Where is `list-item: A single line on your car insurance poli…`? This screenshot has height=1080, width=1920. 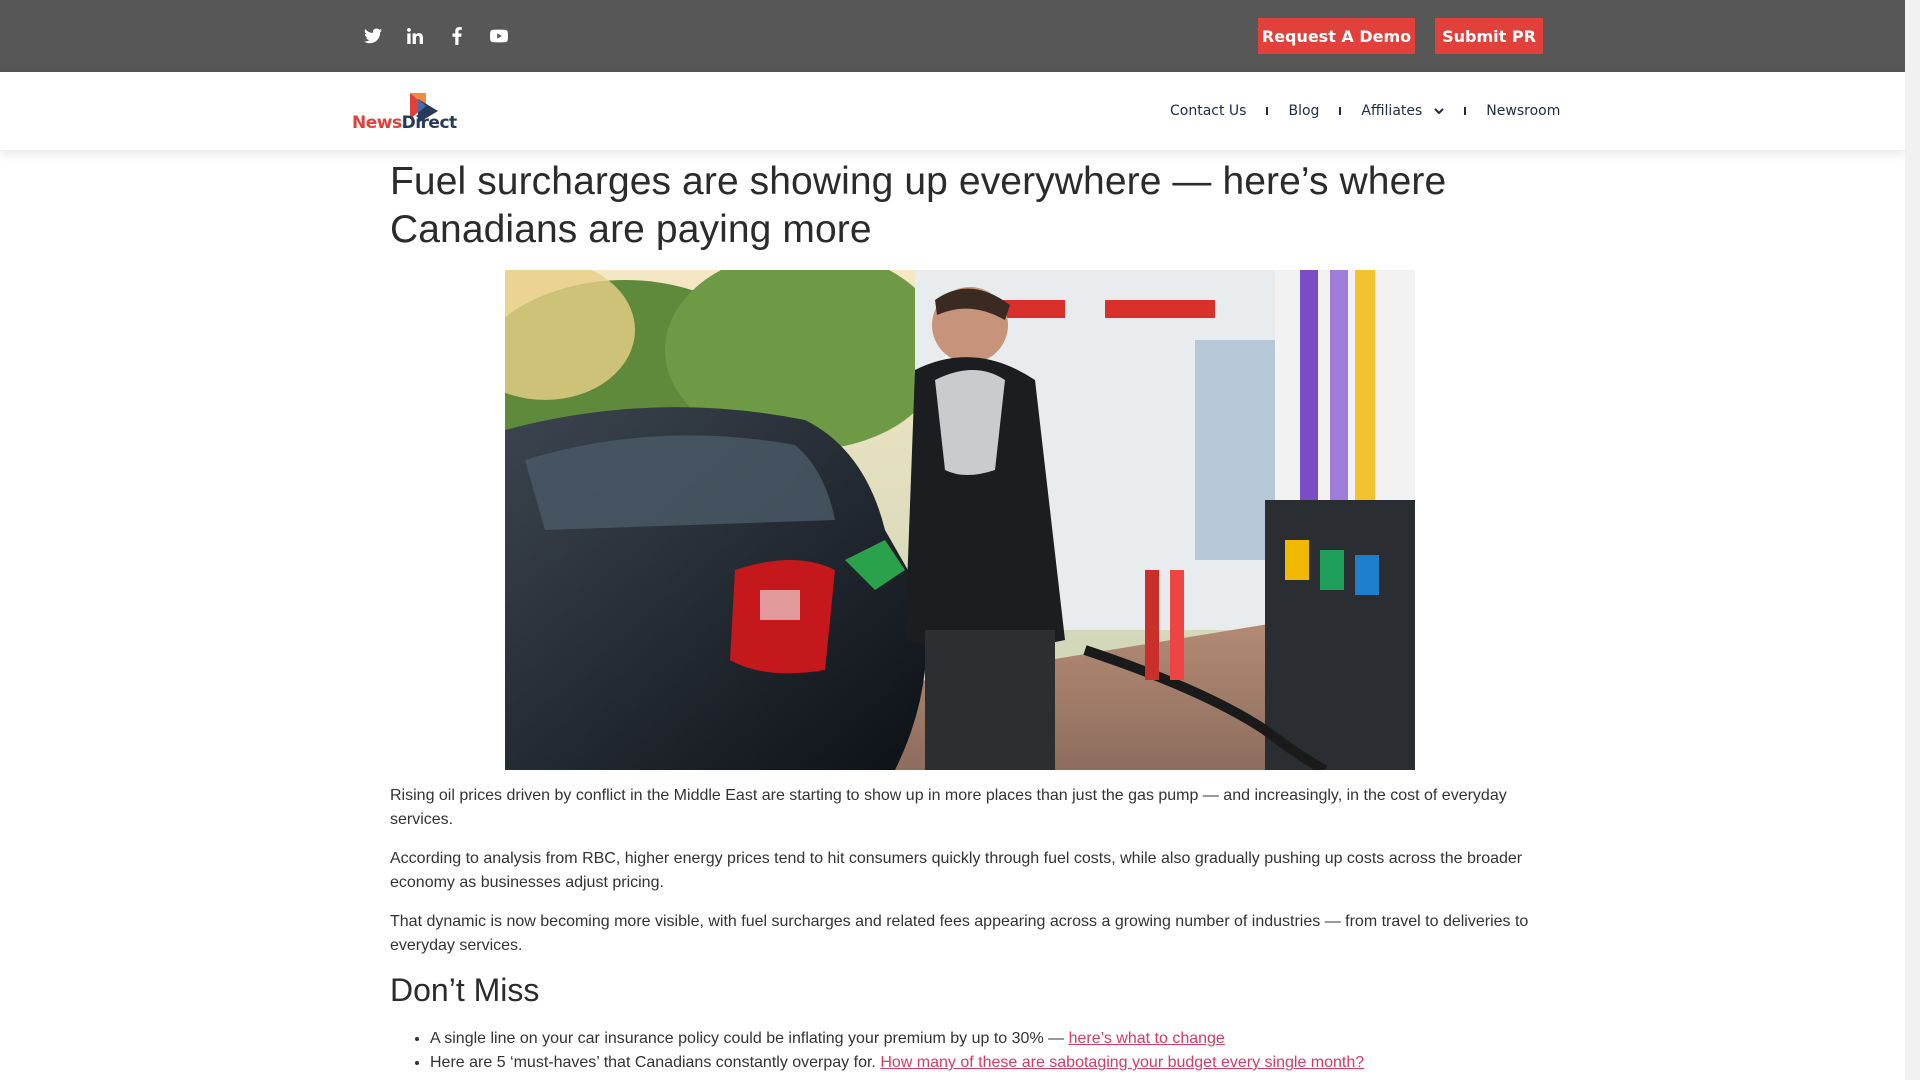 list-item: A single line on your car insurance poli… is located at coordinates (991, 1039).